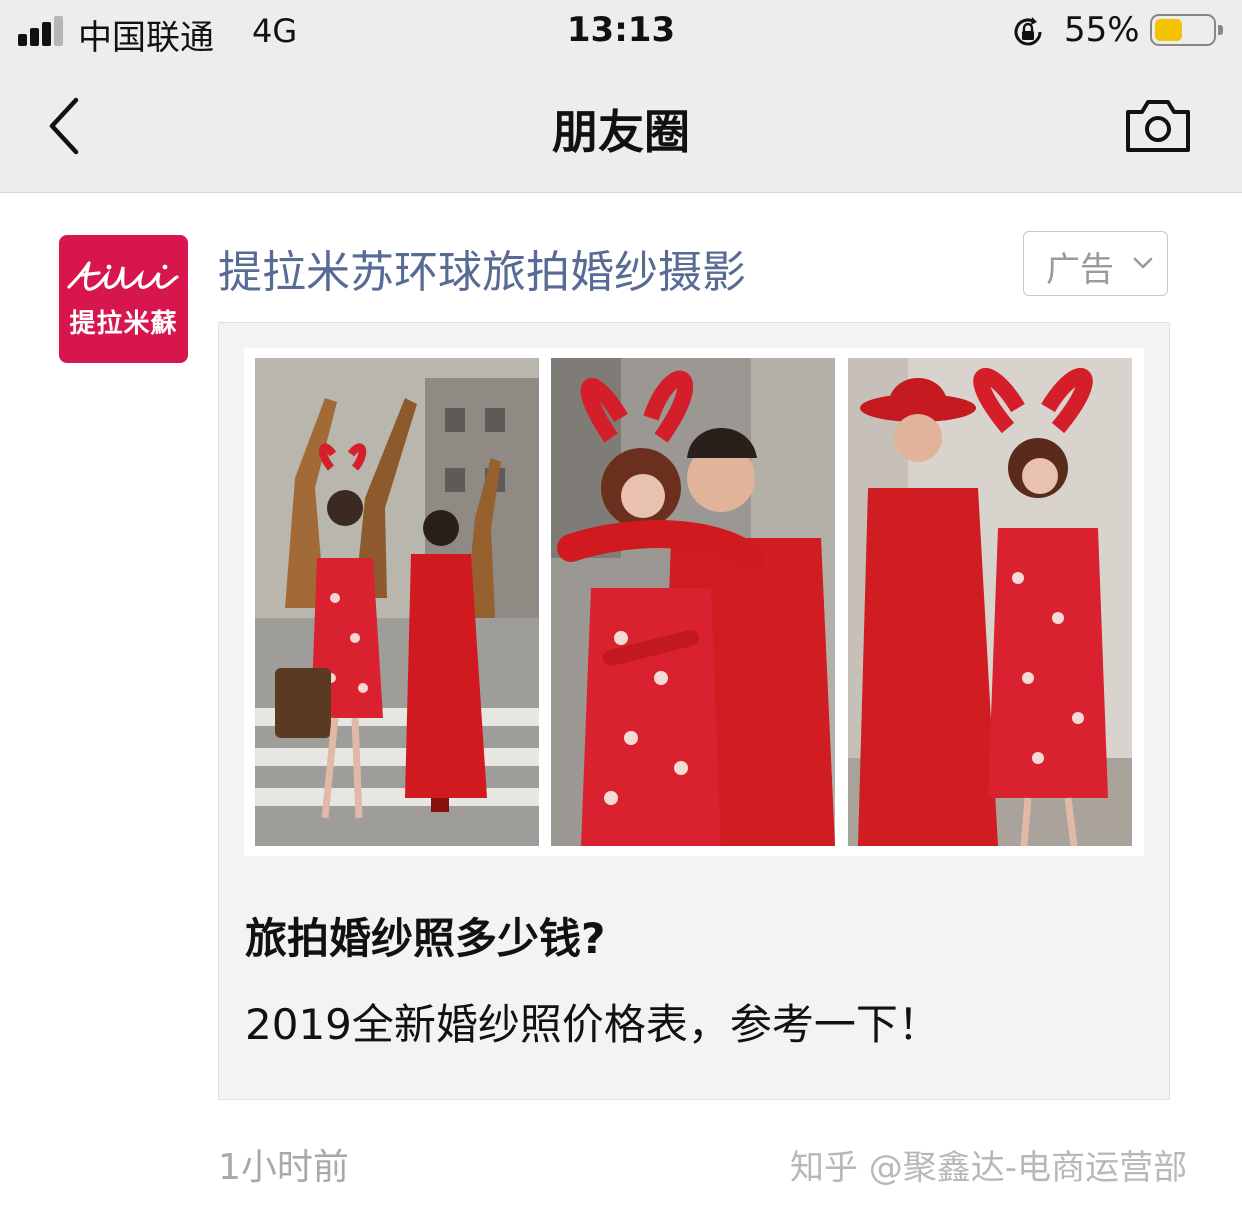  Describe the element at coordinates (1143, 263) in the screenshot. I see `chevron-down-icon` at that location.